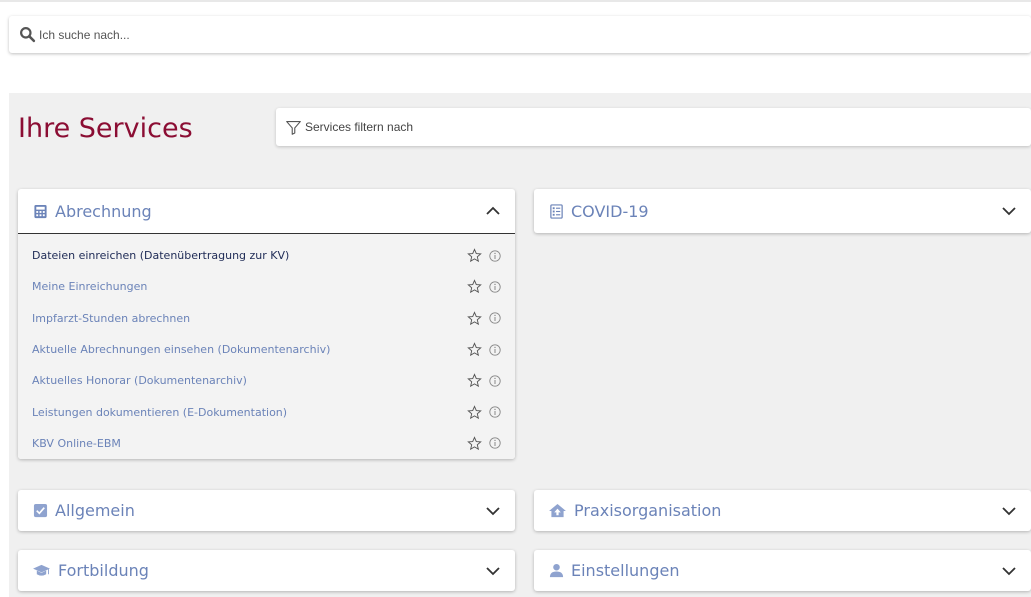 The image size is (1031, 597). I want to click on list-item-label: Impfarzt-Stunden abrechnen, so click(249, 318).